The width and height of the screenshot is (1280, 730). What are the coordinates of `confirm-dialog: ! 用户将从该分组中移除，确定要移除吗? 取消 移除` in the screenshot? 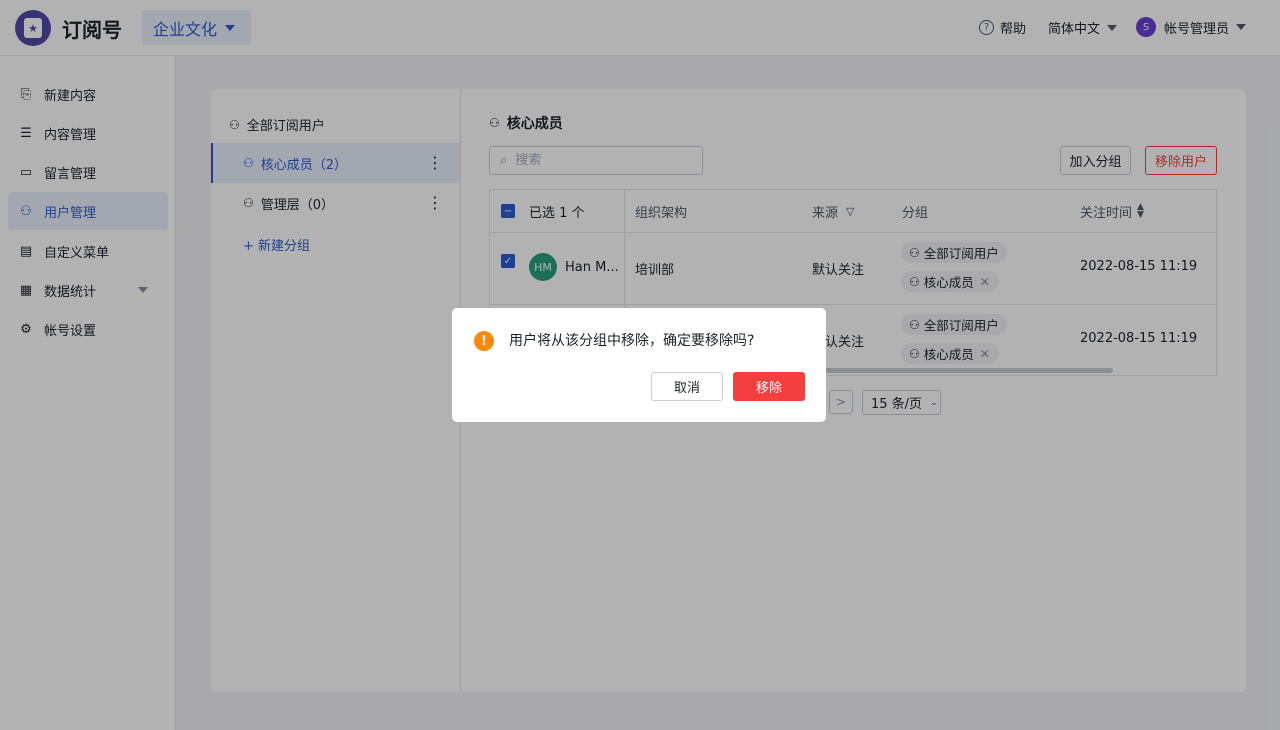 It's located at (639, 365).